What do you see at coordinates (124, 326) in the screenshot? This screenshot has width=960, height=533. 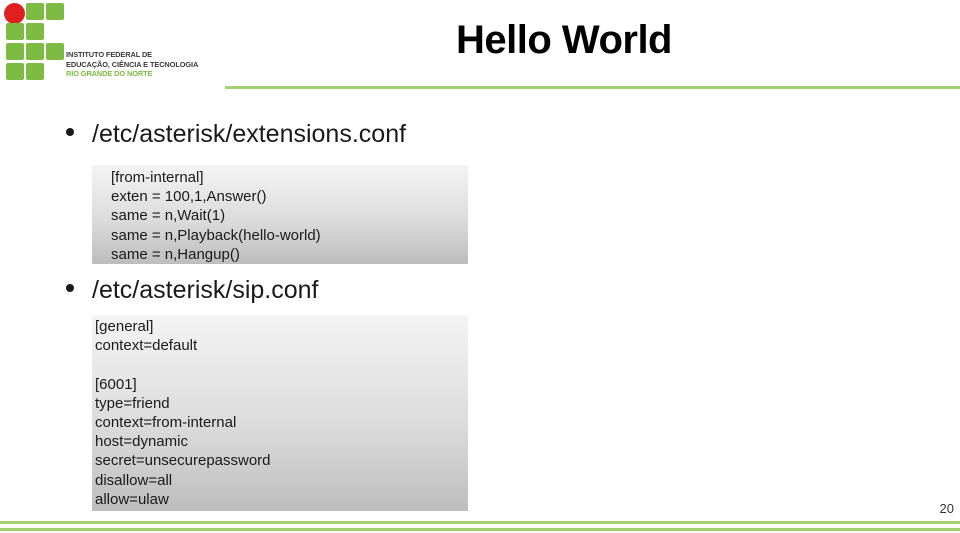 I see `code-line: [general]` at bounding box center [124, 326].